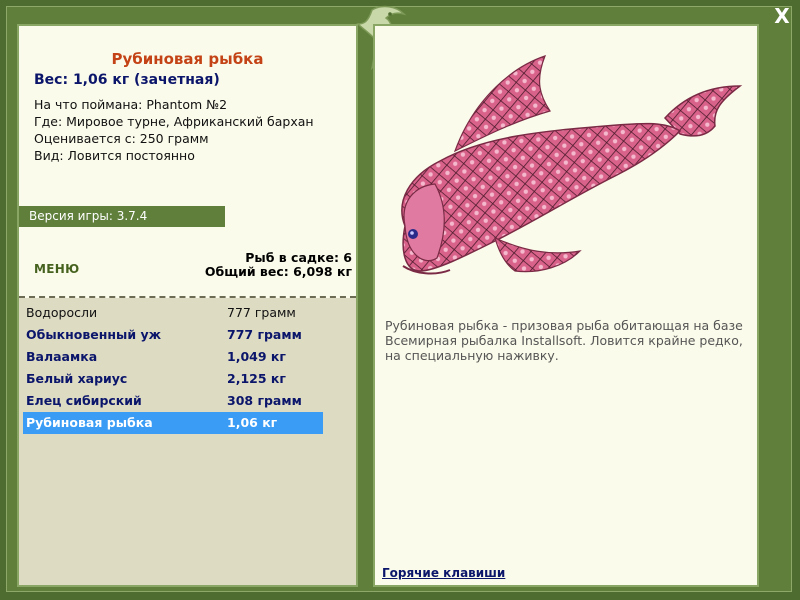 The height and width of the screenshot is (600, 800). Describe the element at coordinates (443, 573) in the screenshot. I see `hotkeys-link: Горячие клавиши` at that location.